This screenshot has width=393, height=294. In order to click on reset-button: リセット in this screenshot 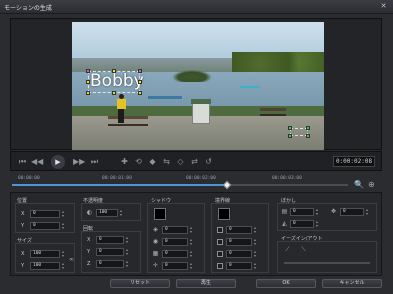, I will do `click(140, 283)`.